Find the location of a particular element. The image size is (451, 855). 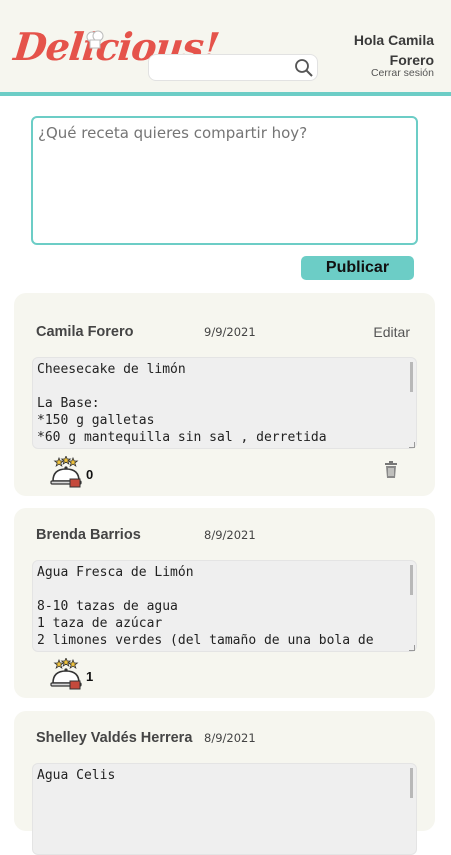

like-count: 1 is located at coordinates (90, 676).